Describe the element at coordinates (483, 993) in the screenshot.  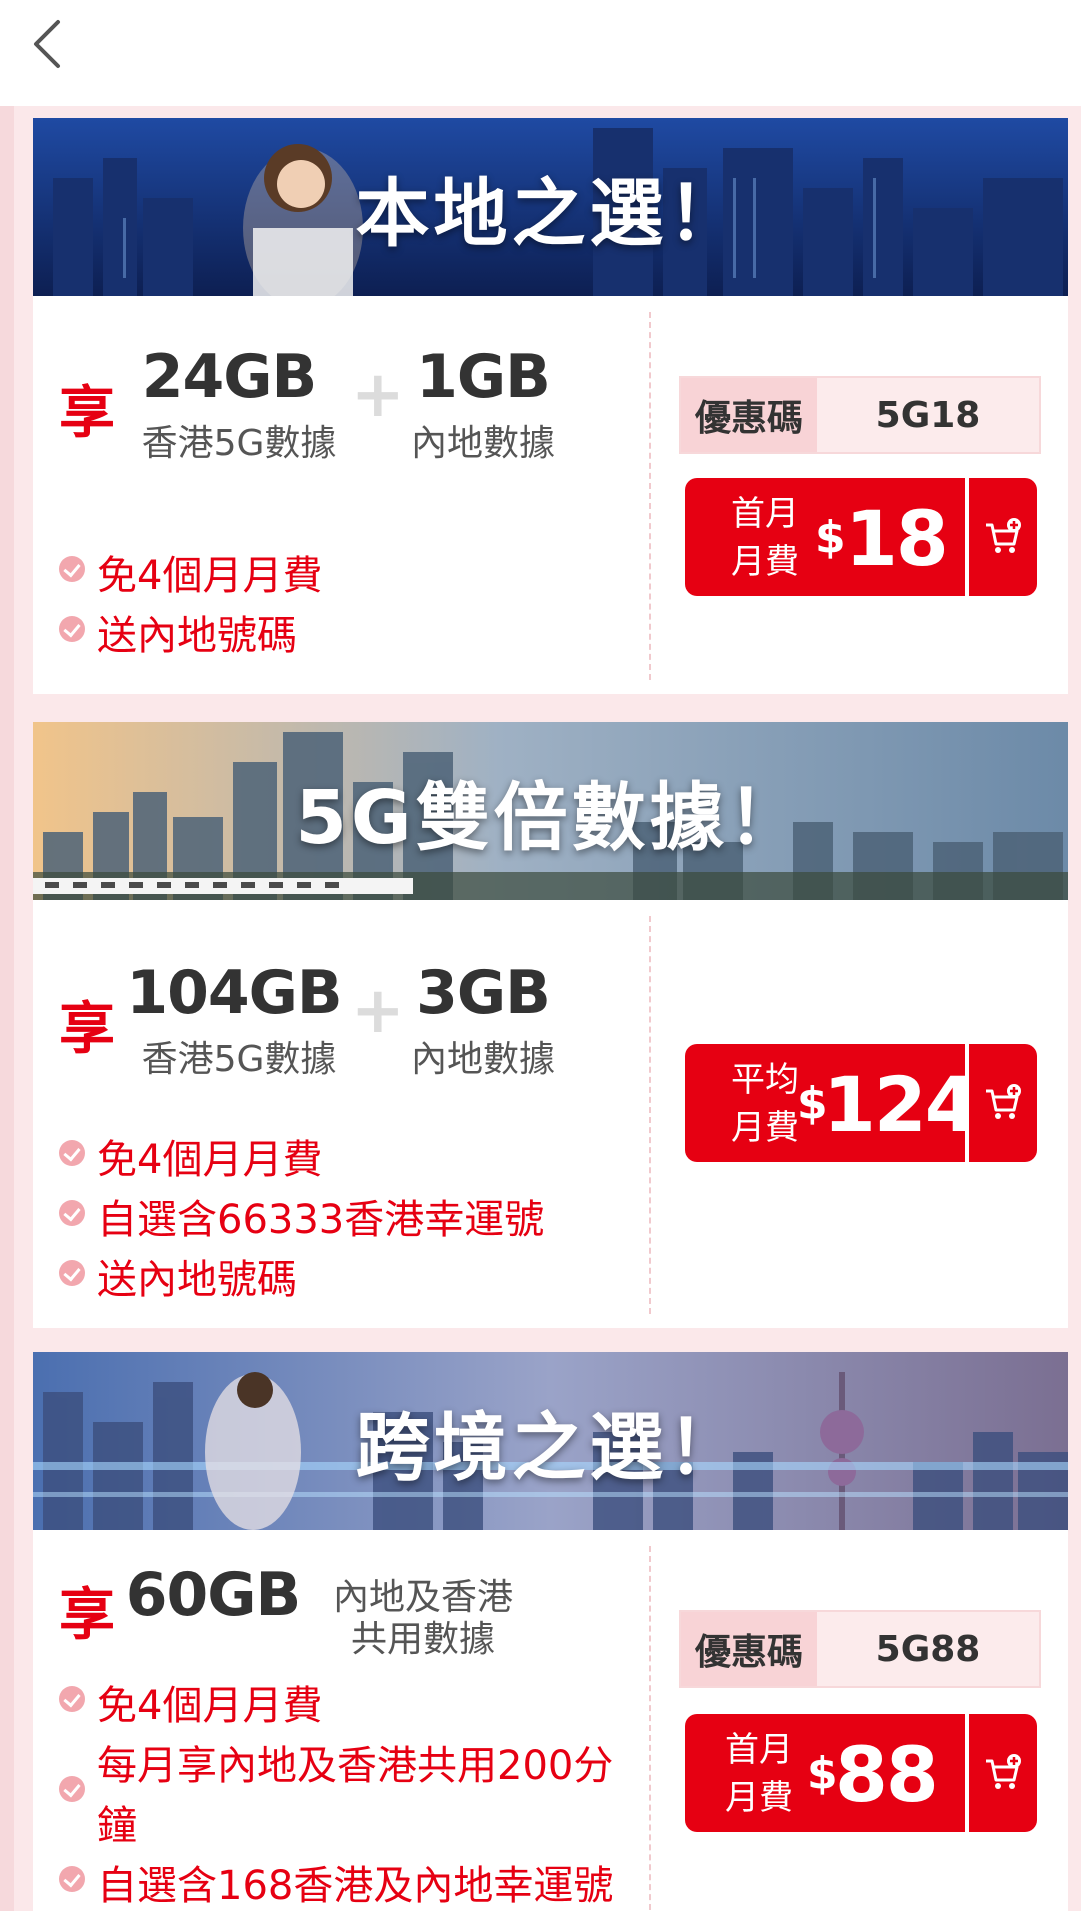
I see `mainland-data-amount: 3GB` at that location.